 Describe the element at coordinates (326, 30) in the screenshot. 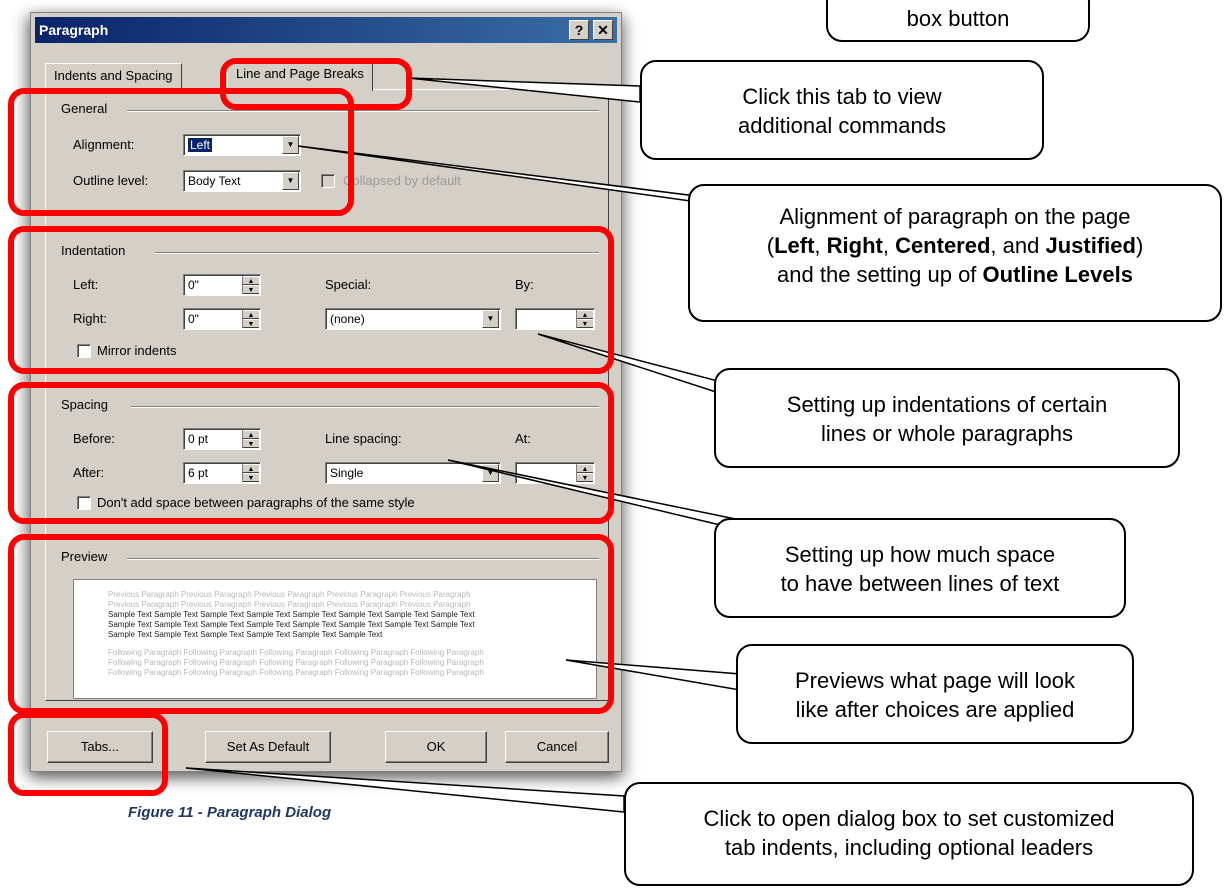

I see `title-bar: Paragraph ? ✕` at that location.